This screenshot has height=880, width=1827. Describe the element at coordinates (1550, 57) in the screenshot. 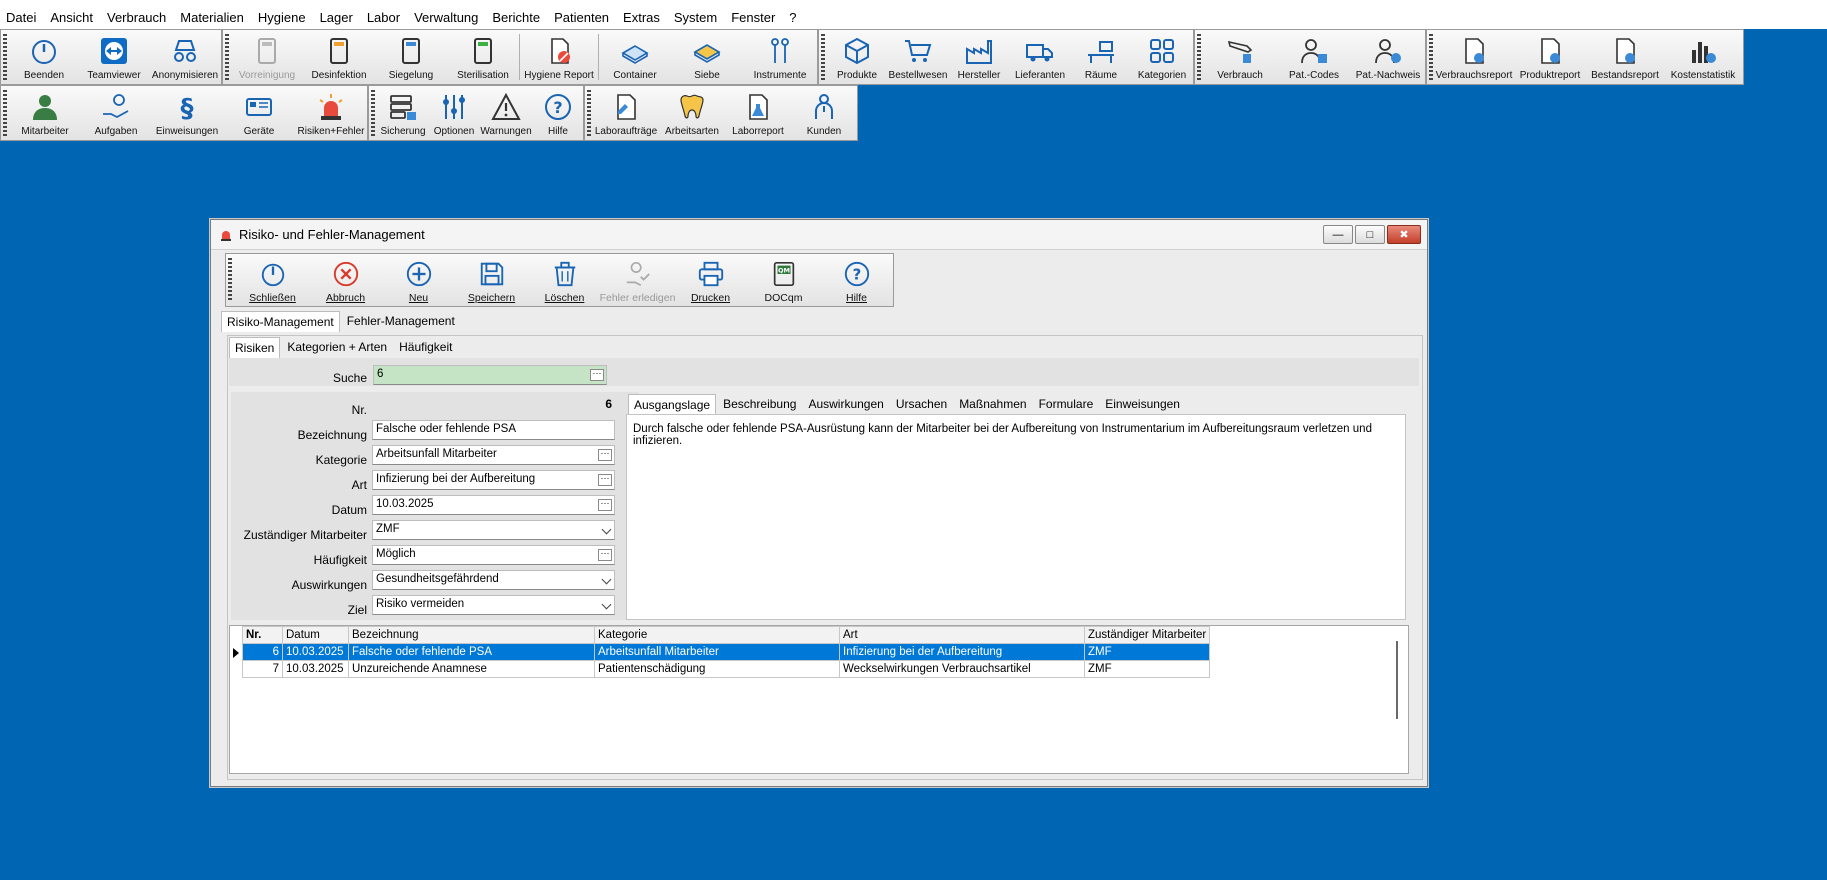

I see `produktreport-button: Produktreport` at that location.